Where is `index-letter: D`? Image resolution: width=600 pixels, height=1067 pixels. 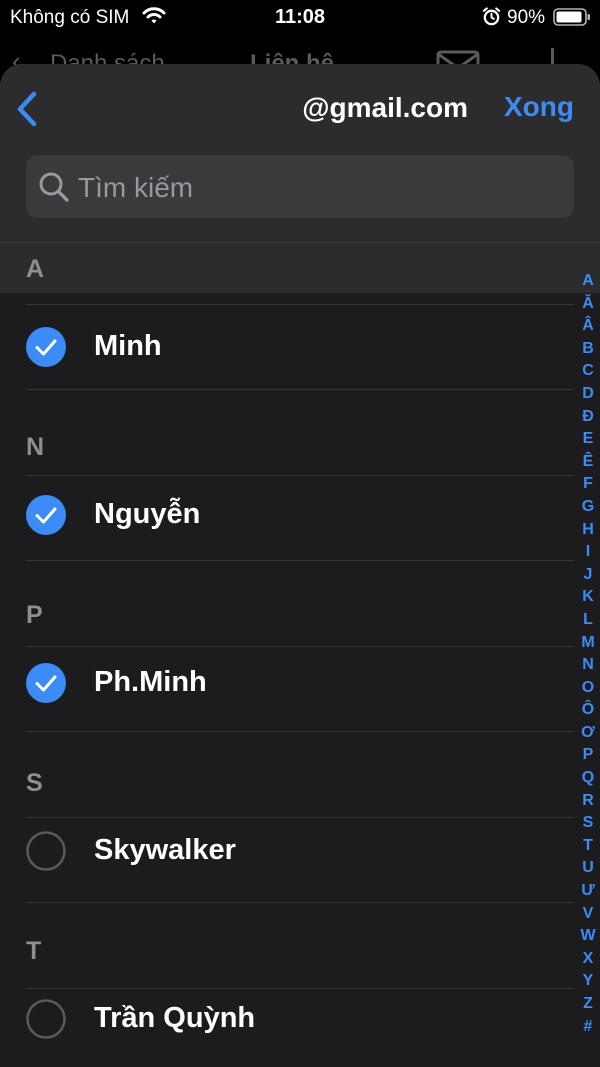 index-letter: D is located at coordinates (588, 394).